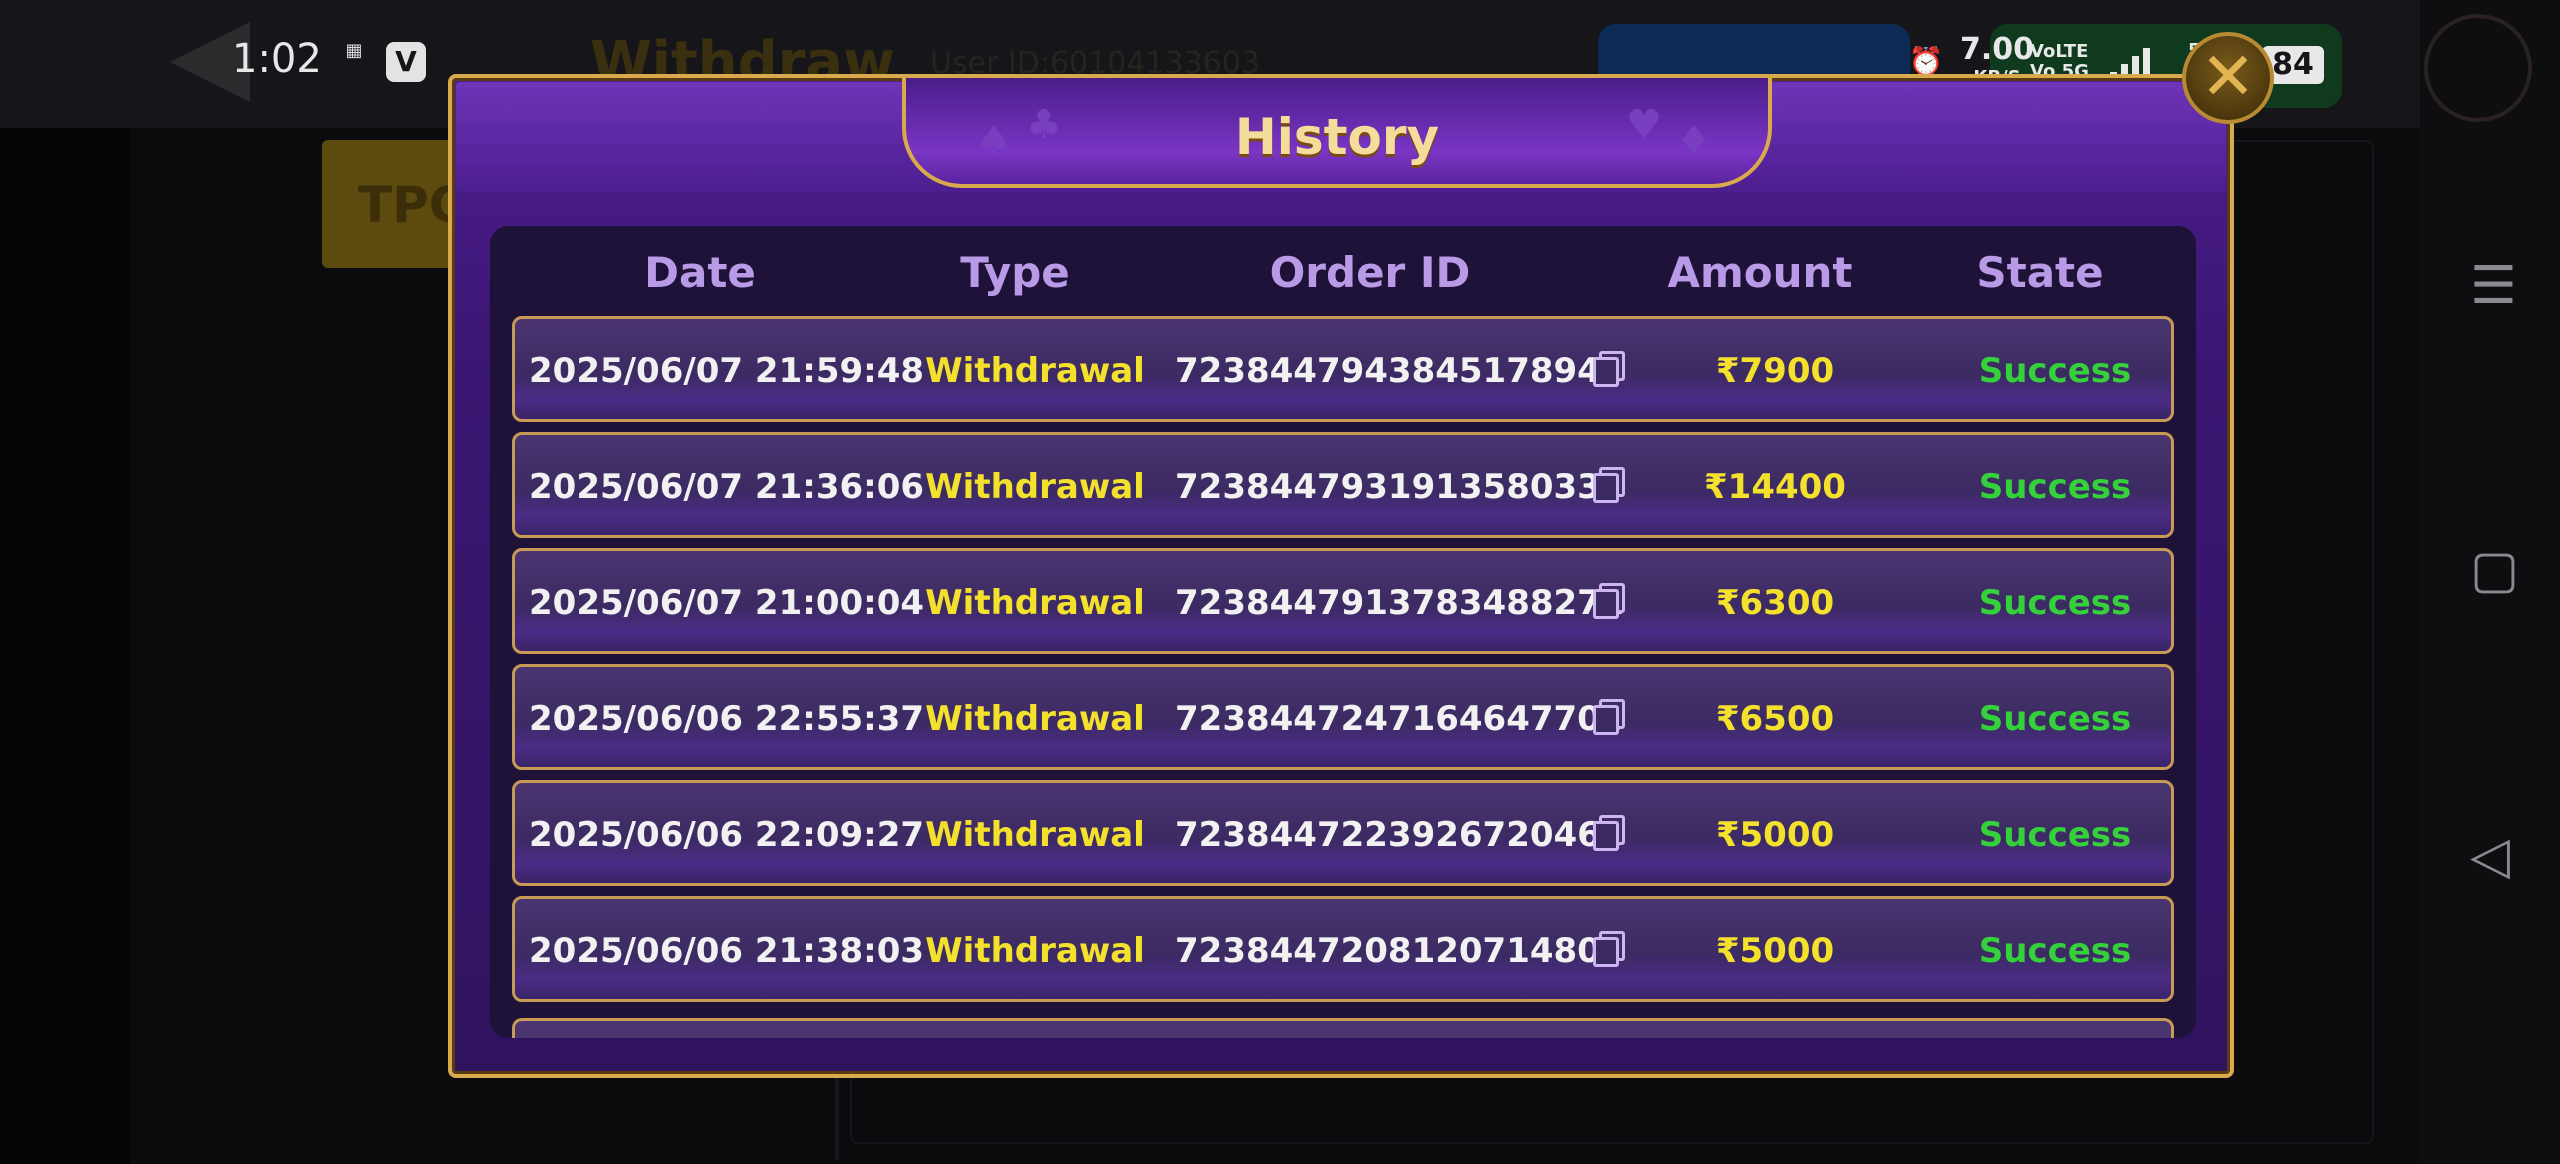 Image resolution: width=2560 pixels, height=1164 pixels. What do you see at coordinates (1337, 137) in the screenshot?
I see `modal-title: History` at bounding box center [1337, 137].